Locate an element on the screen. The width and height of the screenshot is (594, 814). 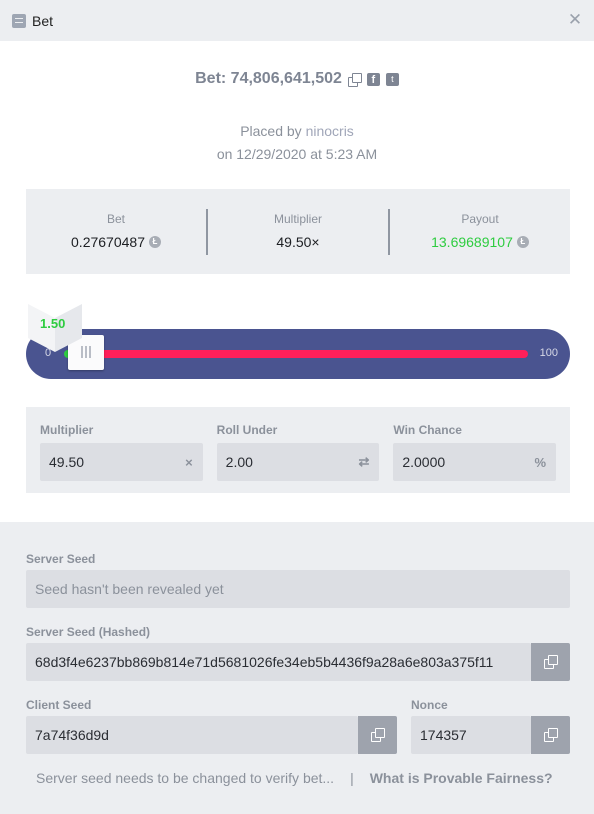
param-multiplier: Multiplier 49.50 × is located at coordinates (121, 450).